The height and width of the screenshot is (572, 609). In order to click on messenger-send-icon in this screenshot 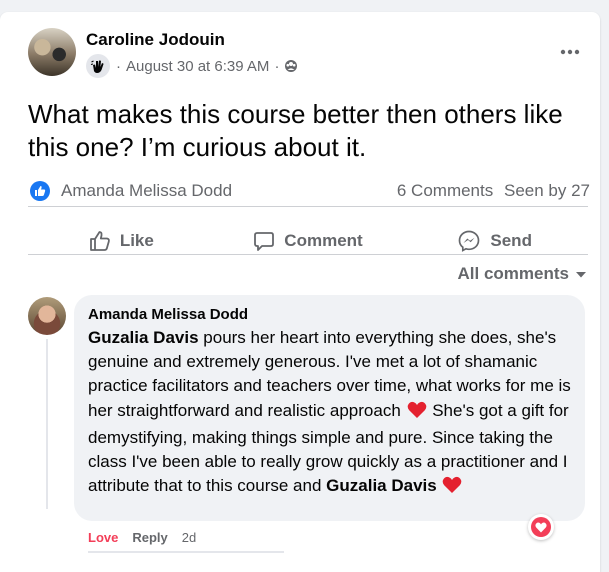, I will do `click(469, 241)`.